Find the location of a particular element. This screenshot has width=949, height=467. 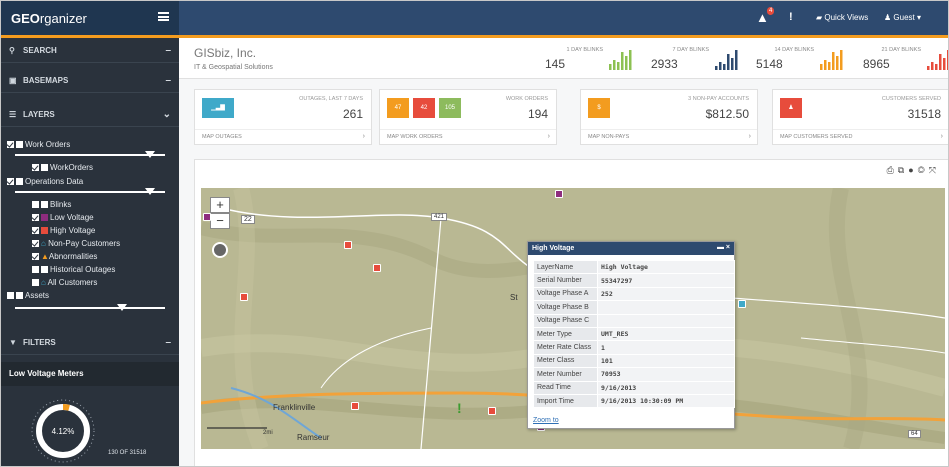

card-label: 3 Non-Pay Accounts is located at coordinates (718, 99).